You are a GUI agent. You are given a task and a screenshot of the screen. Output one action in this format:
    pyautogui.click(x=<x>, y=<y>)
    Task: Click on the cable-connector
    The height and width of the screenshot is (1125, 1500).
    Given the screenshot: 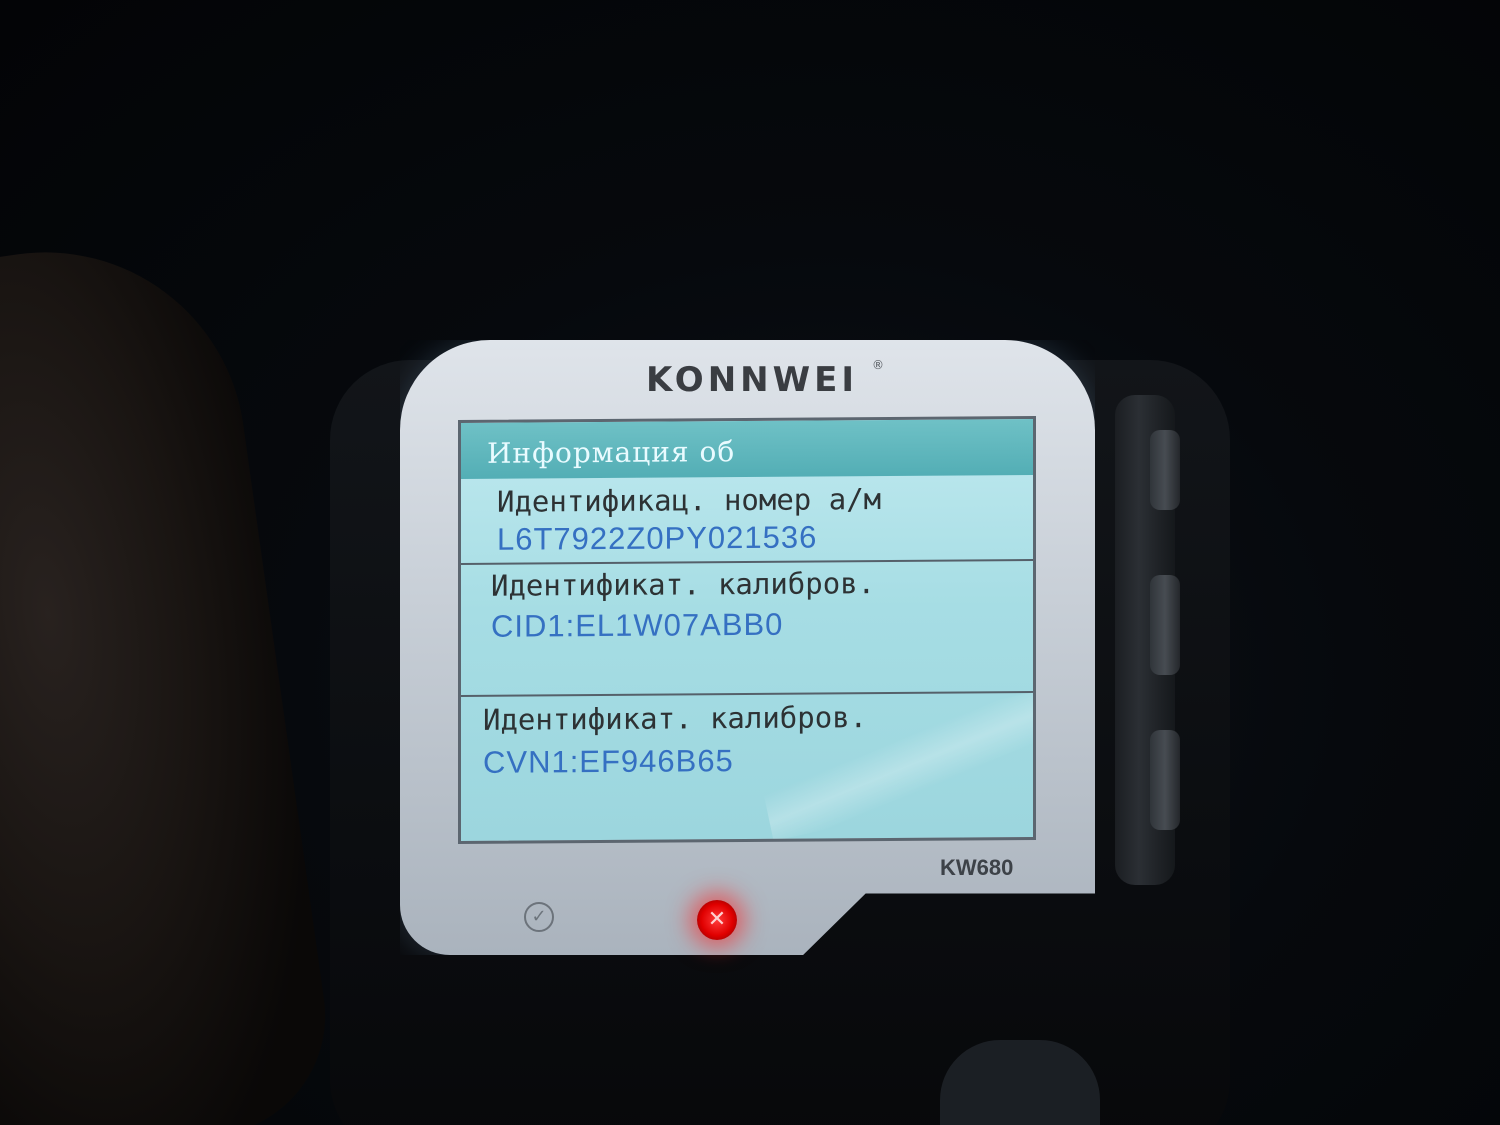 What is the action you would take?
    pyautogui.click(x=1020, y=1082)
    